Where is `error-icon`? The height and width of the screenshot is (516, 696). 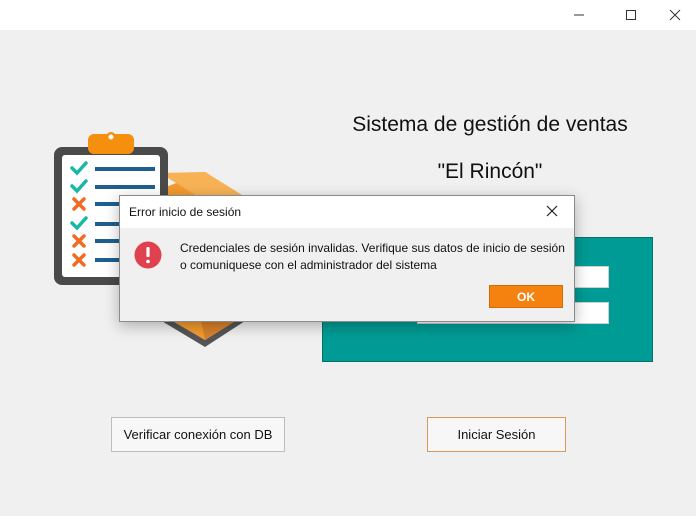
error-icon is located at coordinates (148, 255).